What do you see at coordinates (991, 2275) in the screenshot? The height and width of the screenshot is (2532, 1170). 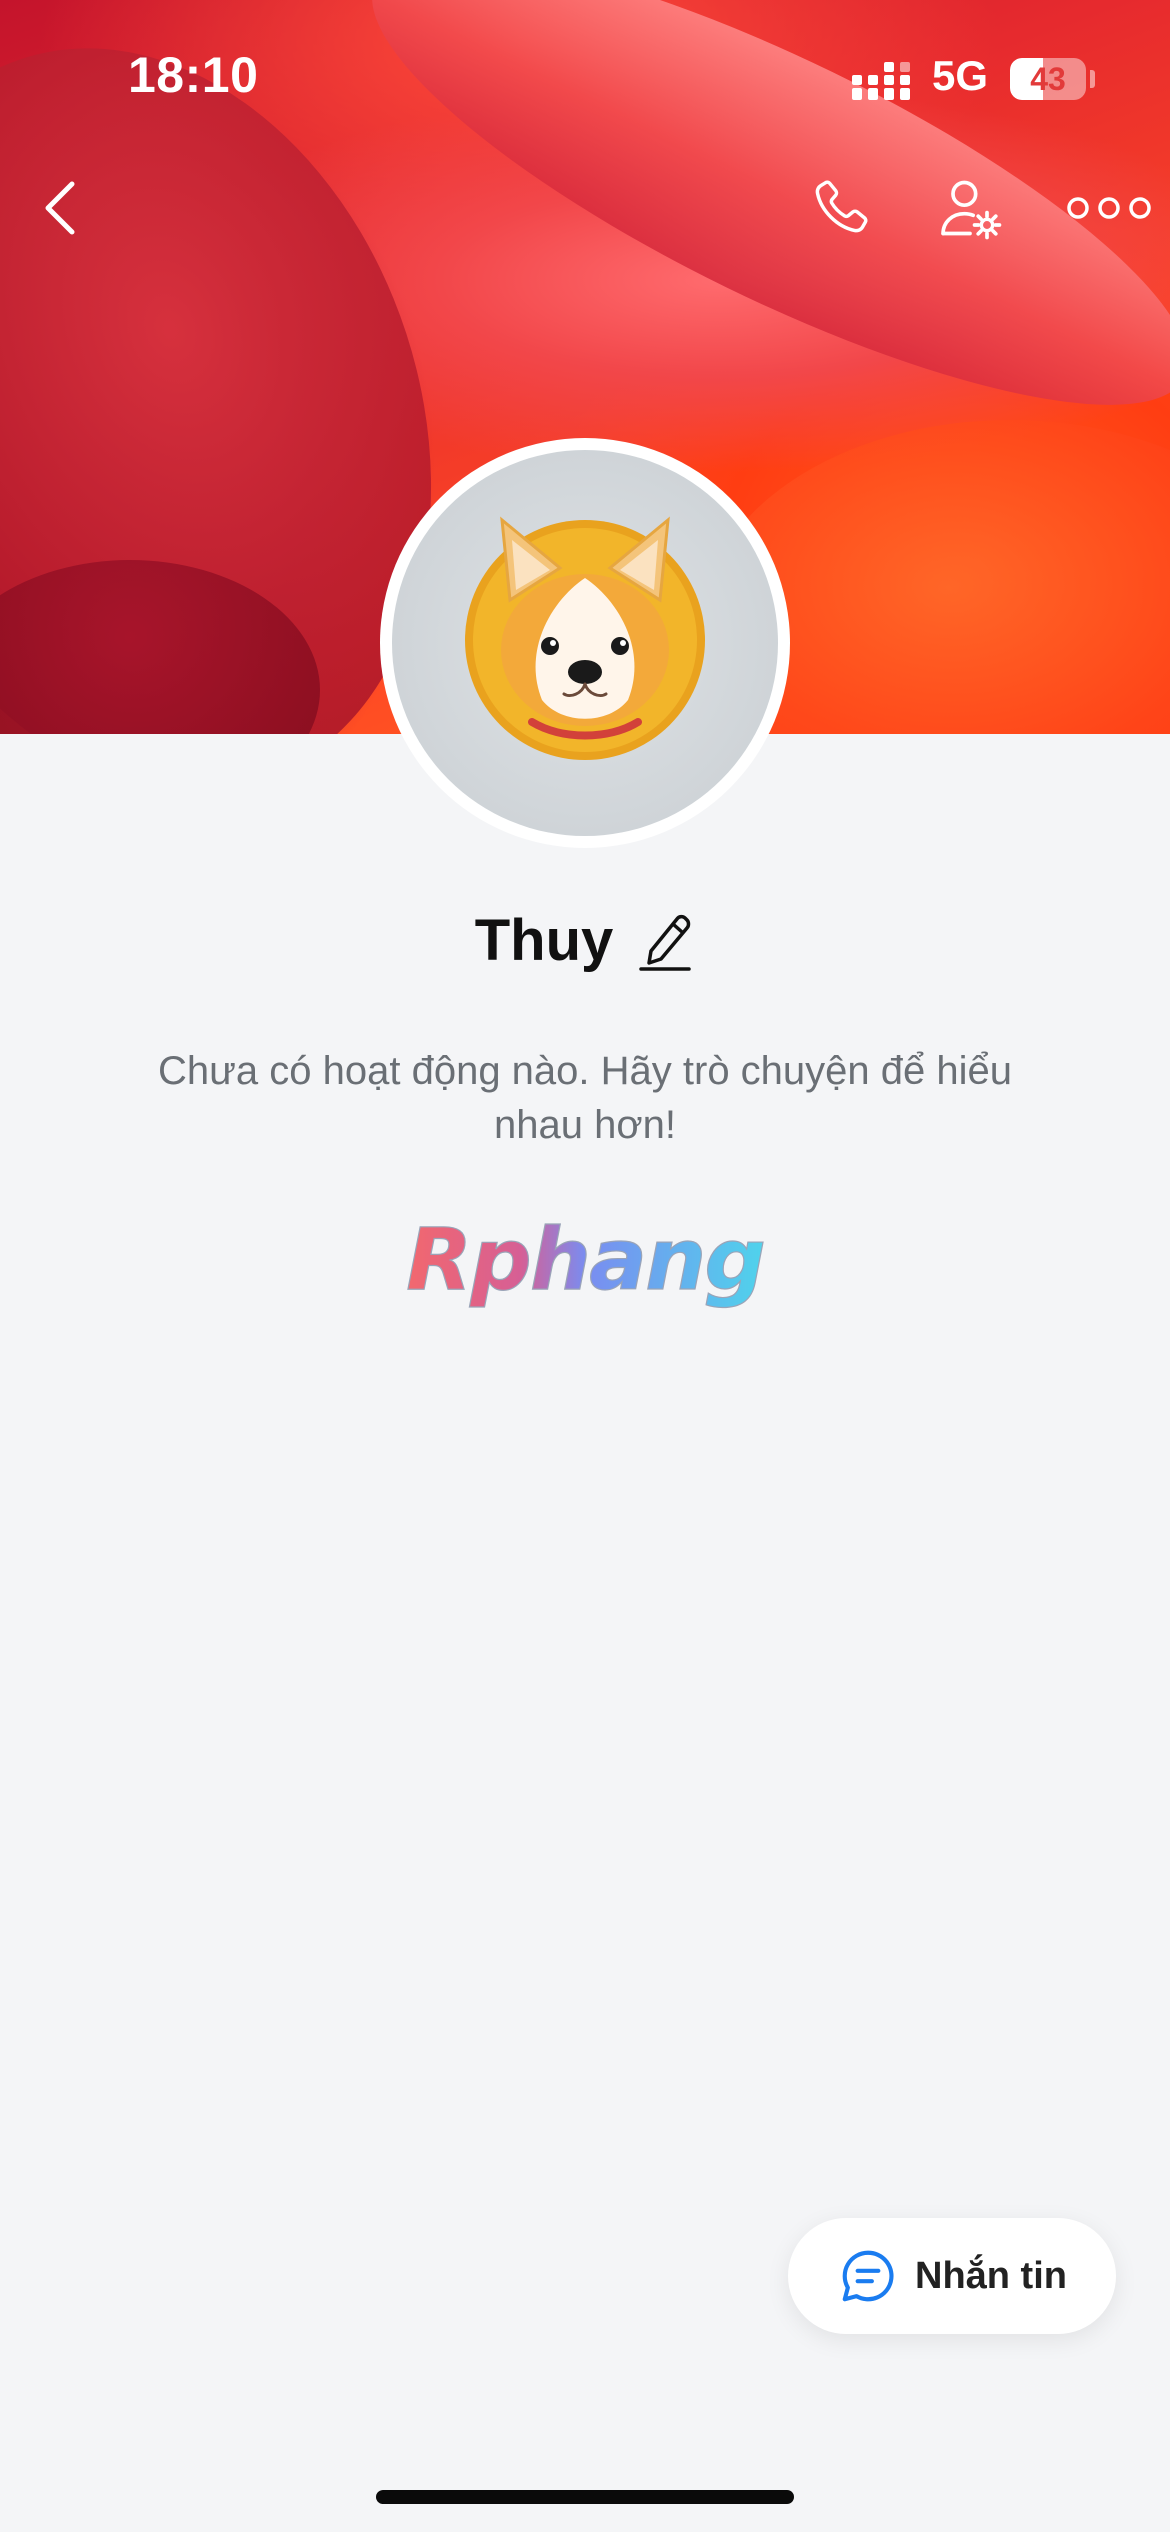 I see `send-message-label: Nhắn tin` at bounding box center [991, 2275].